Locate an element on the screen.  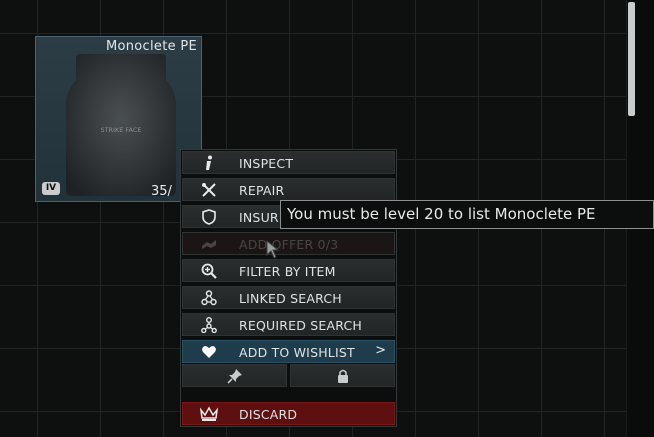
menu-item-filter-by-item: FILTER BY ITEM is located at coordinates (288, 270).